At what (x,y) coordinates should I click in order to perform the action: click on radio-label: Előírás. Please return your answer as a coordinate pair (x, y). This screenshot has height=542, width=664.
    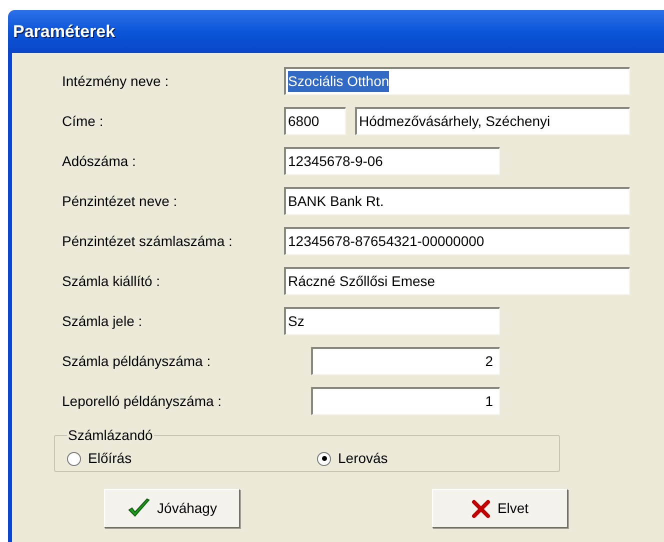
    Looking at the image, I should click on (110, 458).